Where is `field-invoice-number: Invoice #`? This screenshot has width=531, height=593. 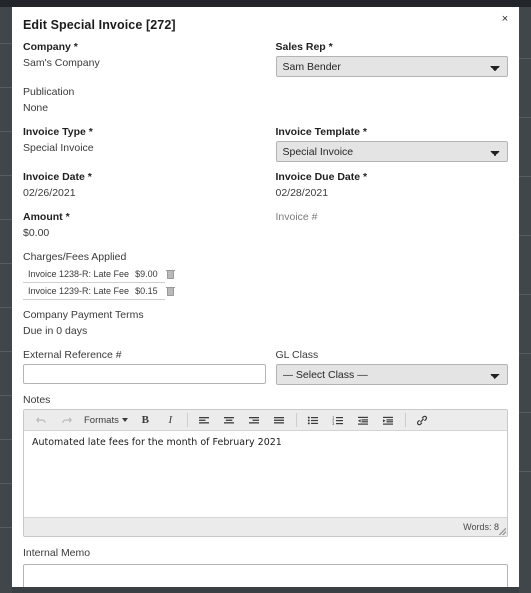
field-invoice-number: Invoice # is located at coordinates (387, 225).